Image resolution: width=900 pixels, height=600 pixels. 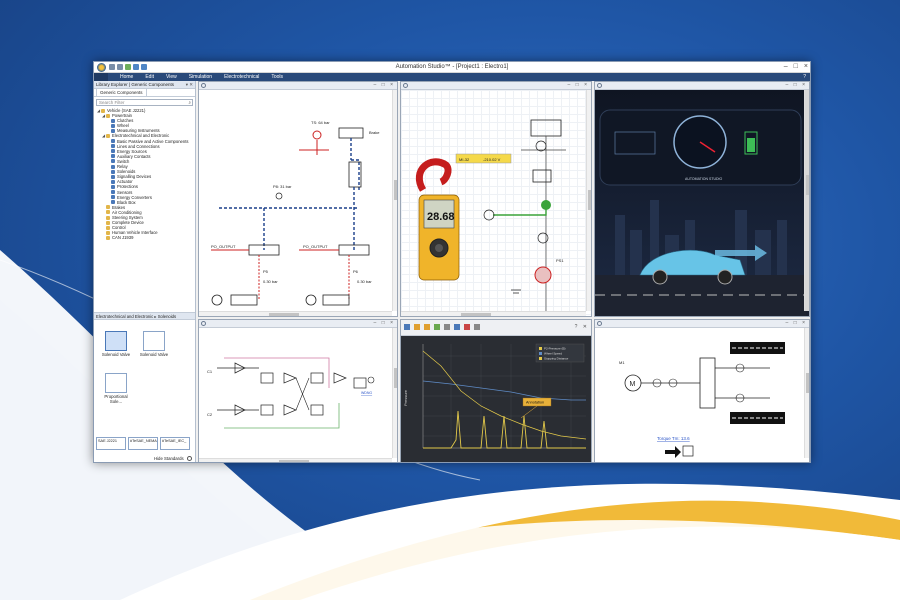 I want to click on standard-sae: SAE J2221, so click(x=111, y=443).